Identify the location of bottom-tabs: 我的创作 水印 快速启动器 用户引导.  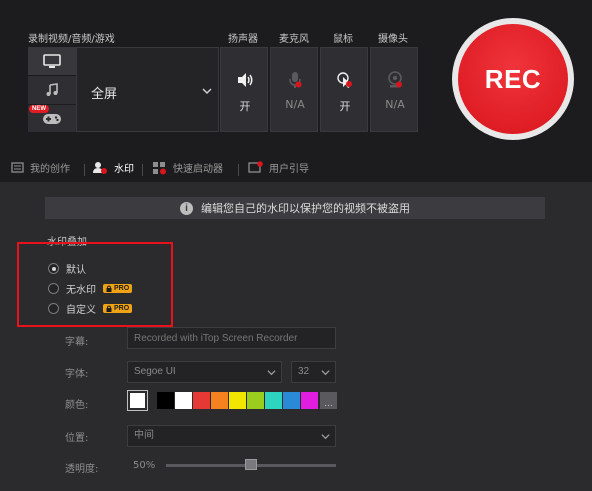
(296, 170).